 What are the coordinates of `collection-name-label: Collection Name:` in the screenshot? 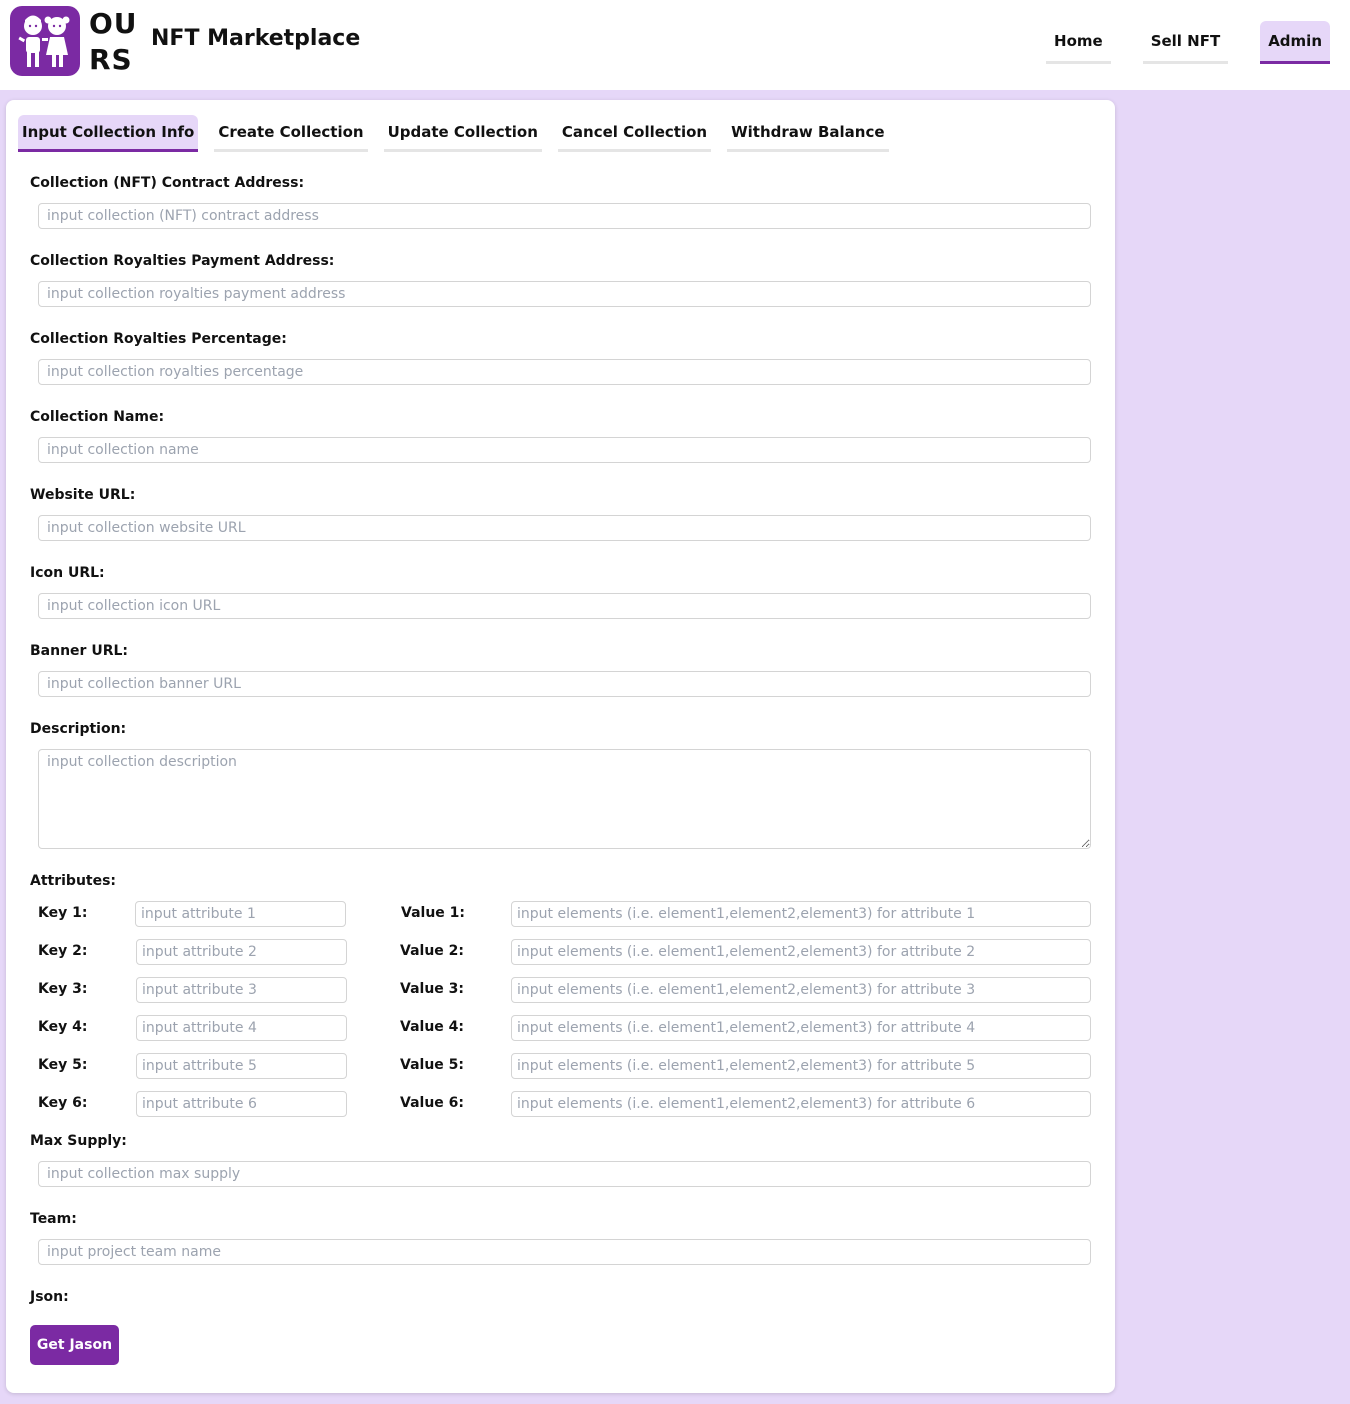 It's located at (97, 417).